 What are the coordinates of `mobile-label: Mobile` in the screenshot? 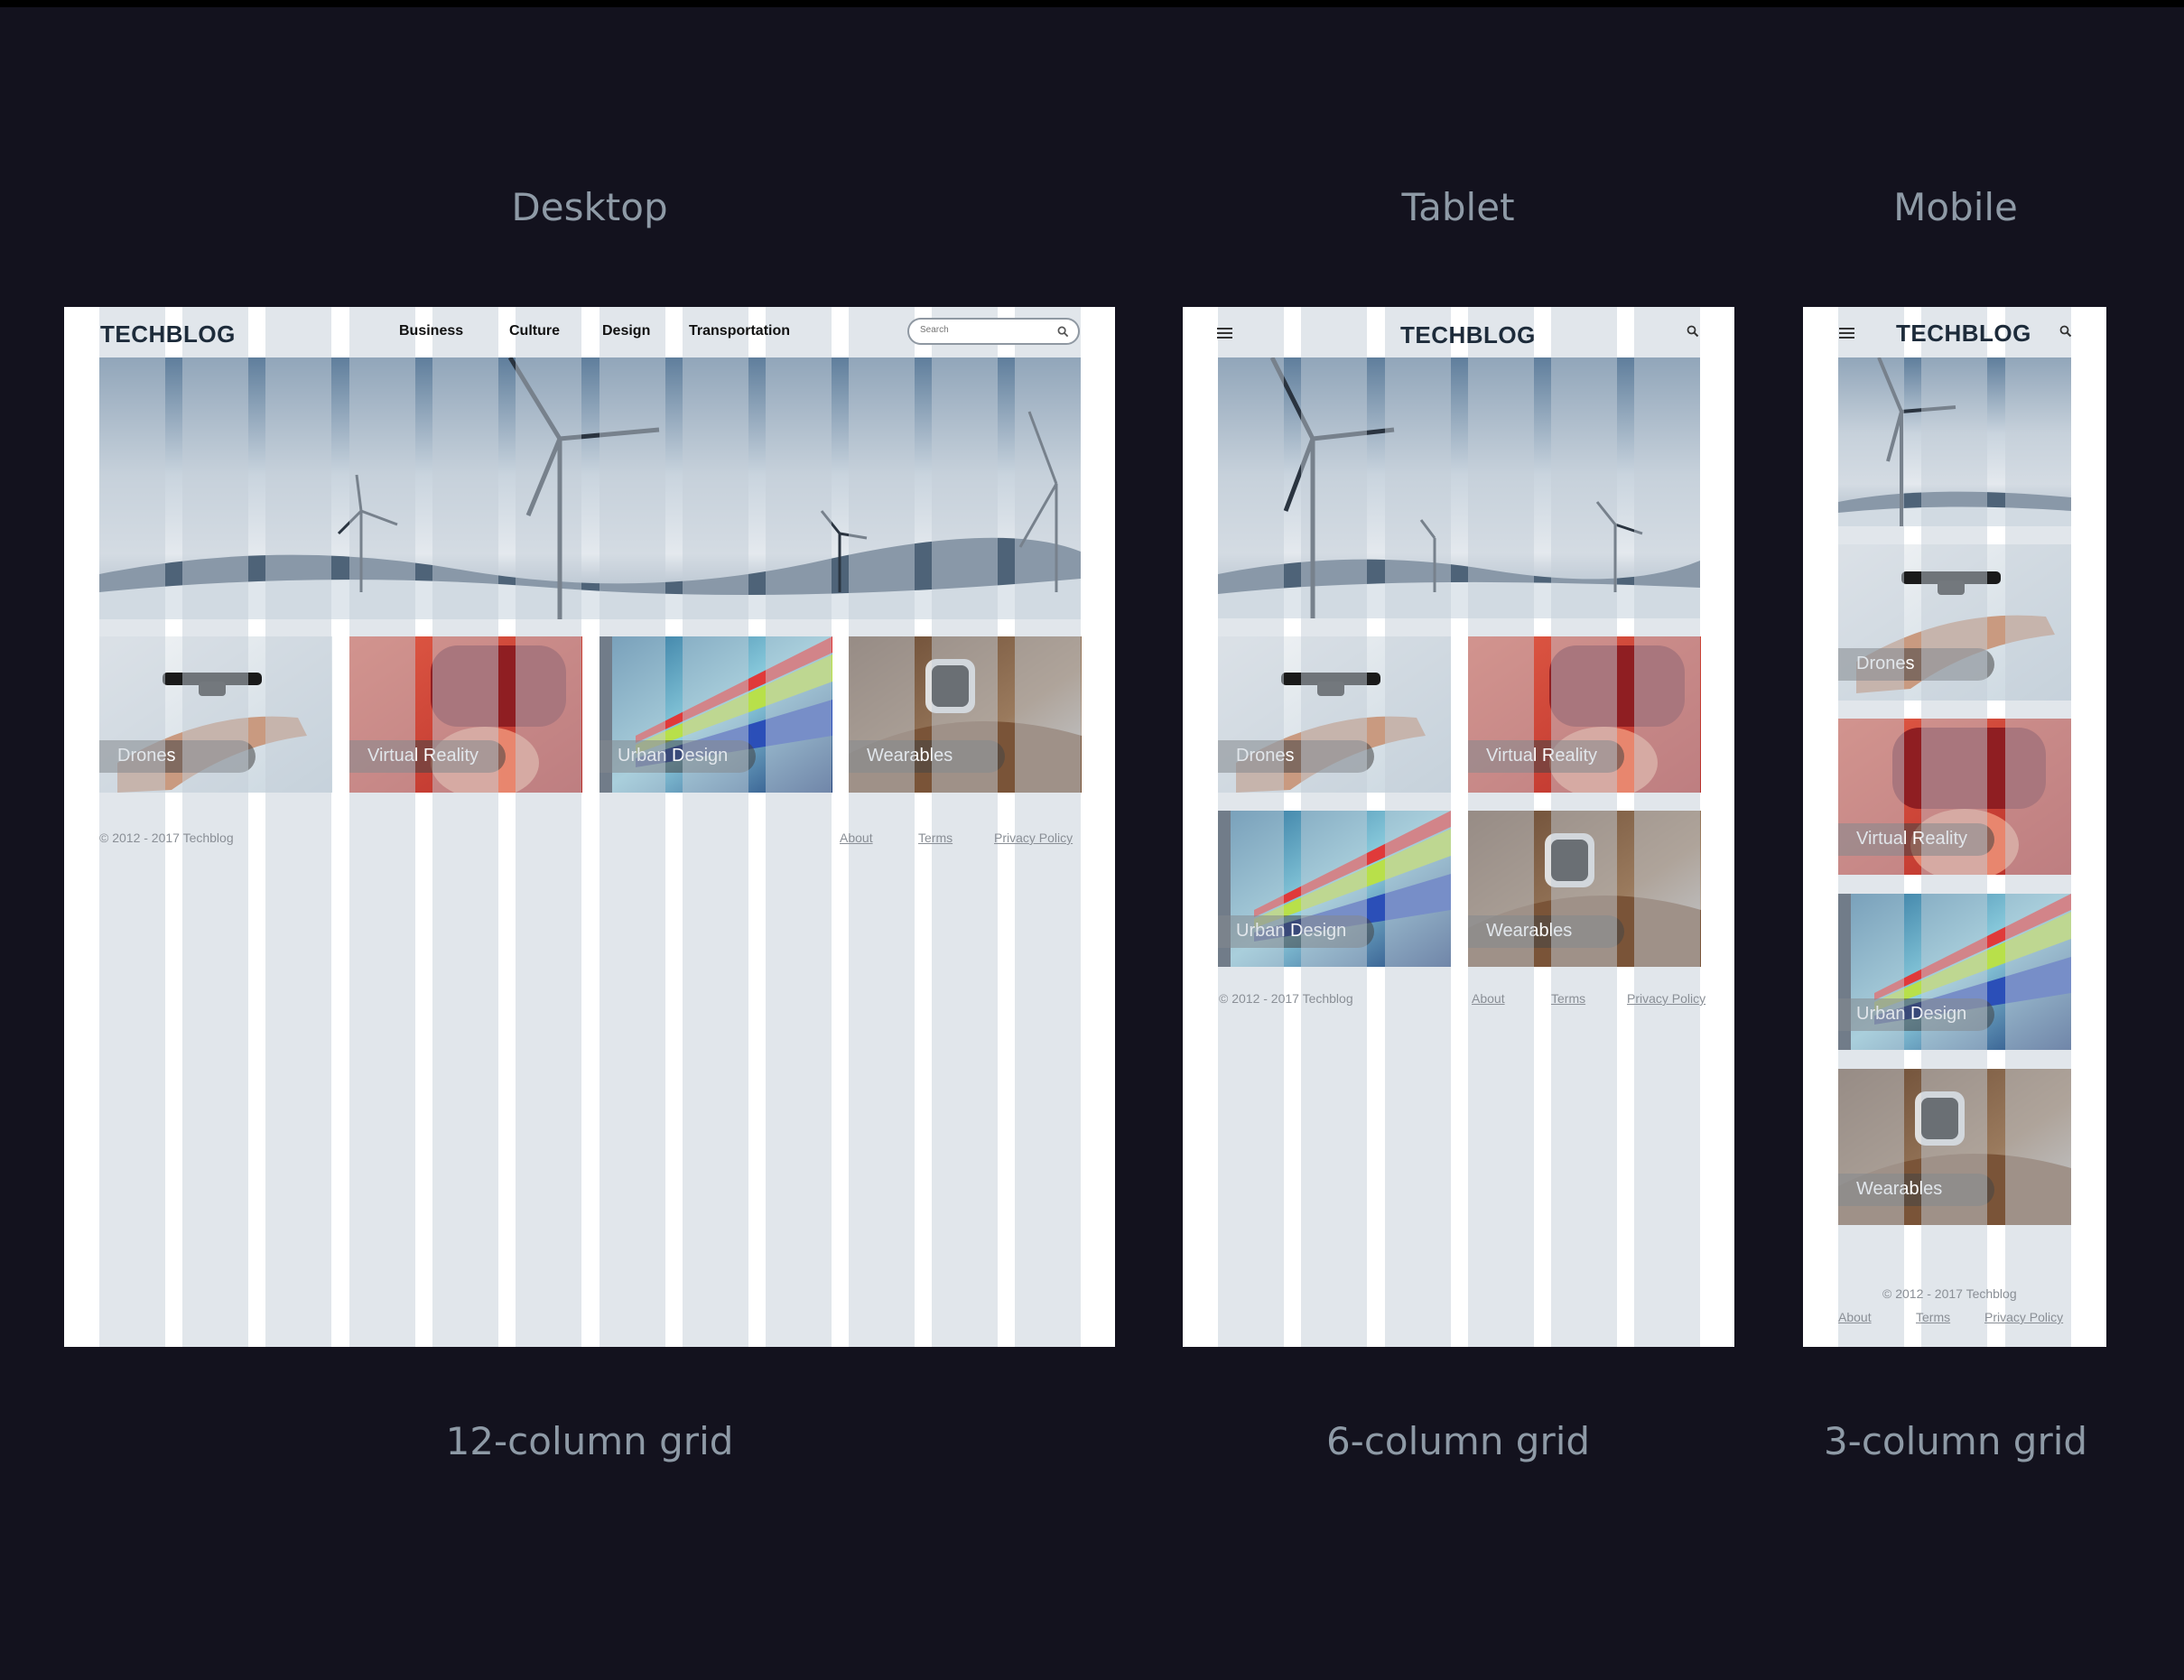 It's located at (1955, 207).